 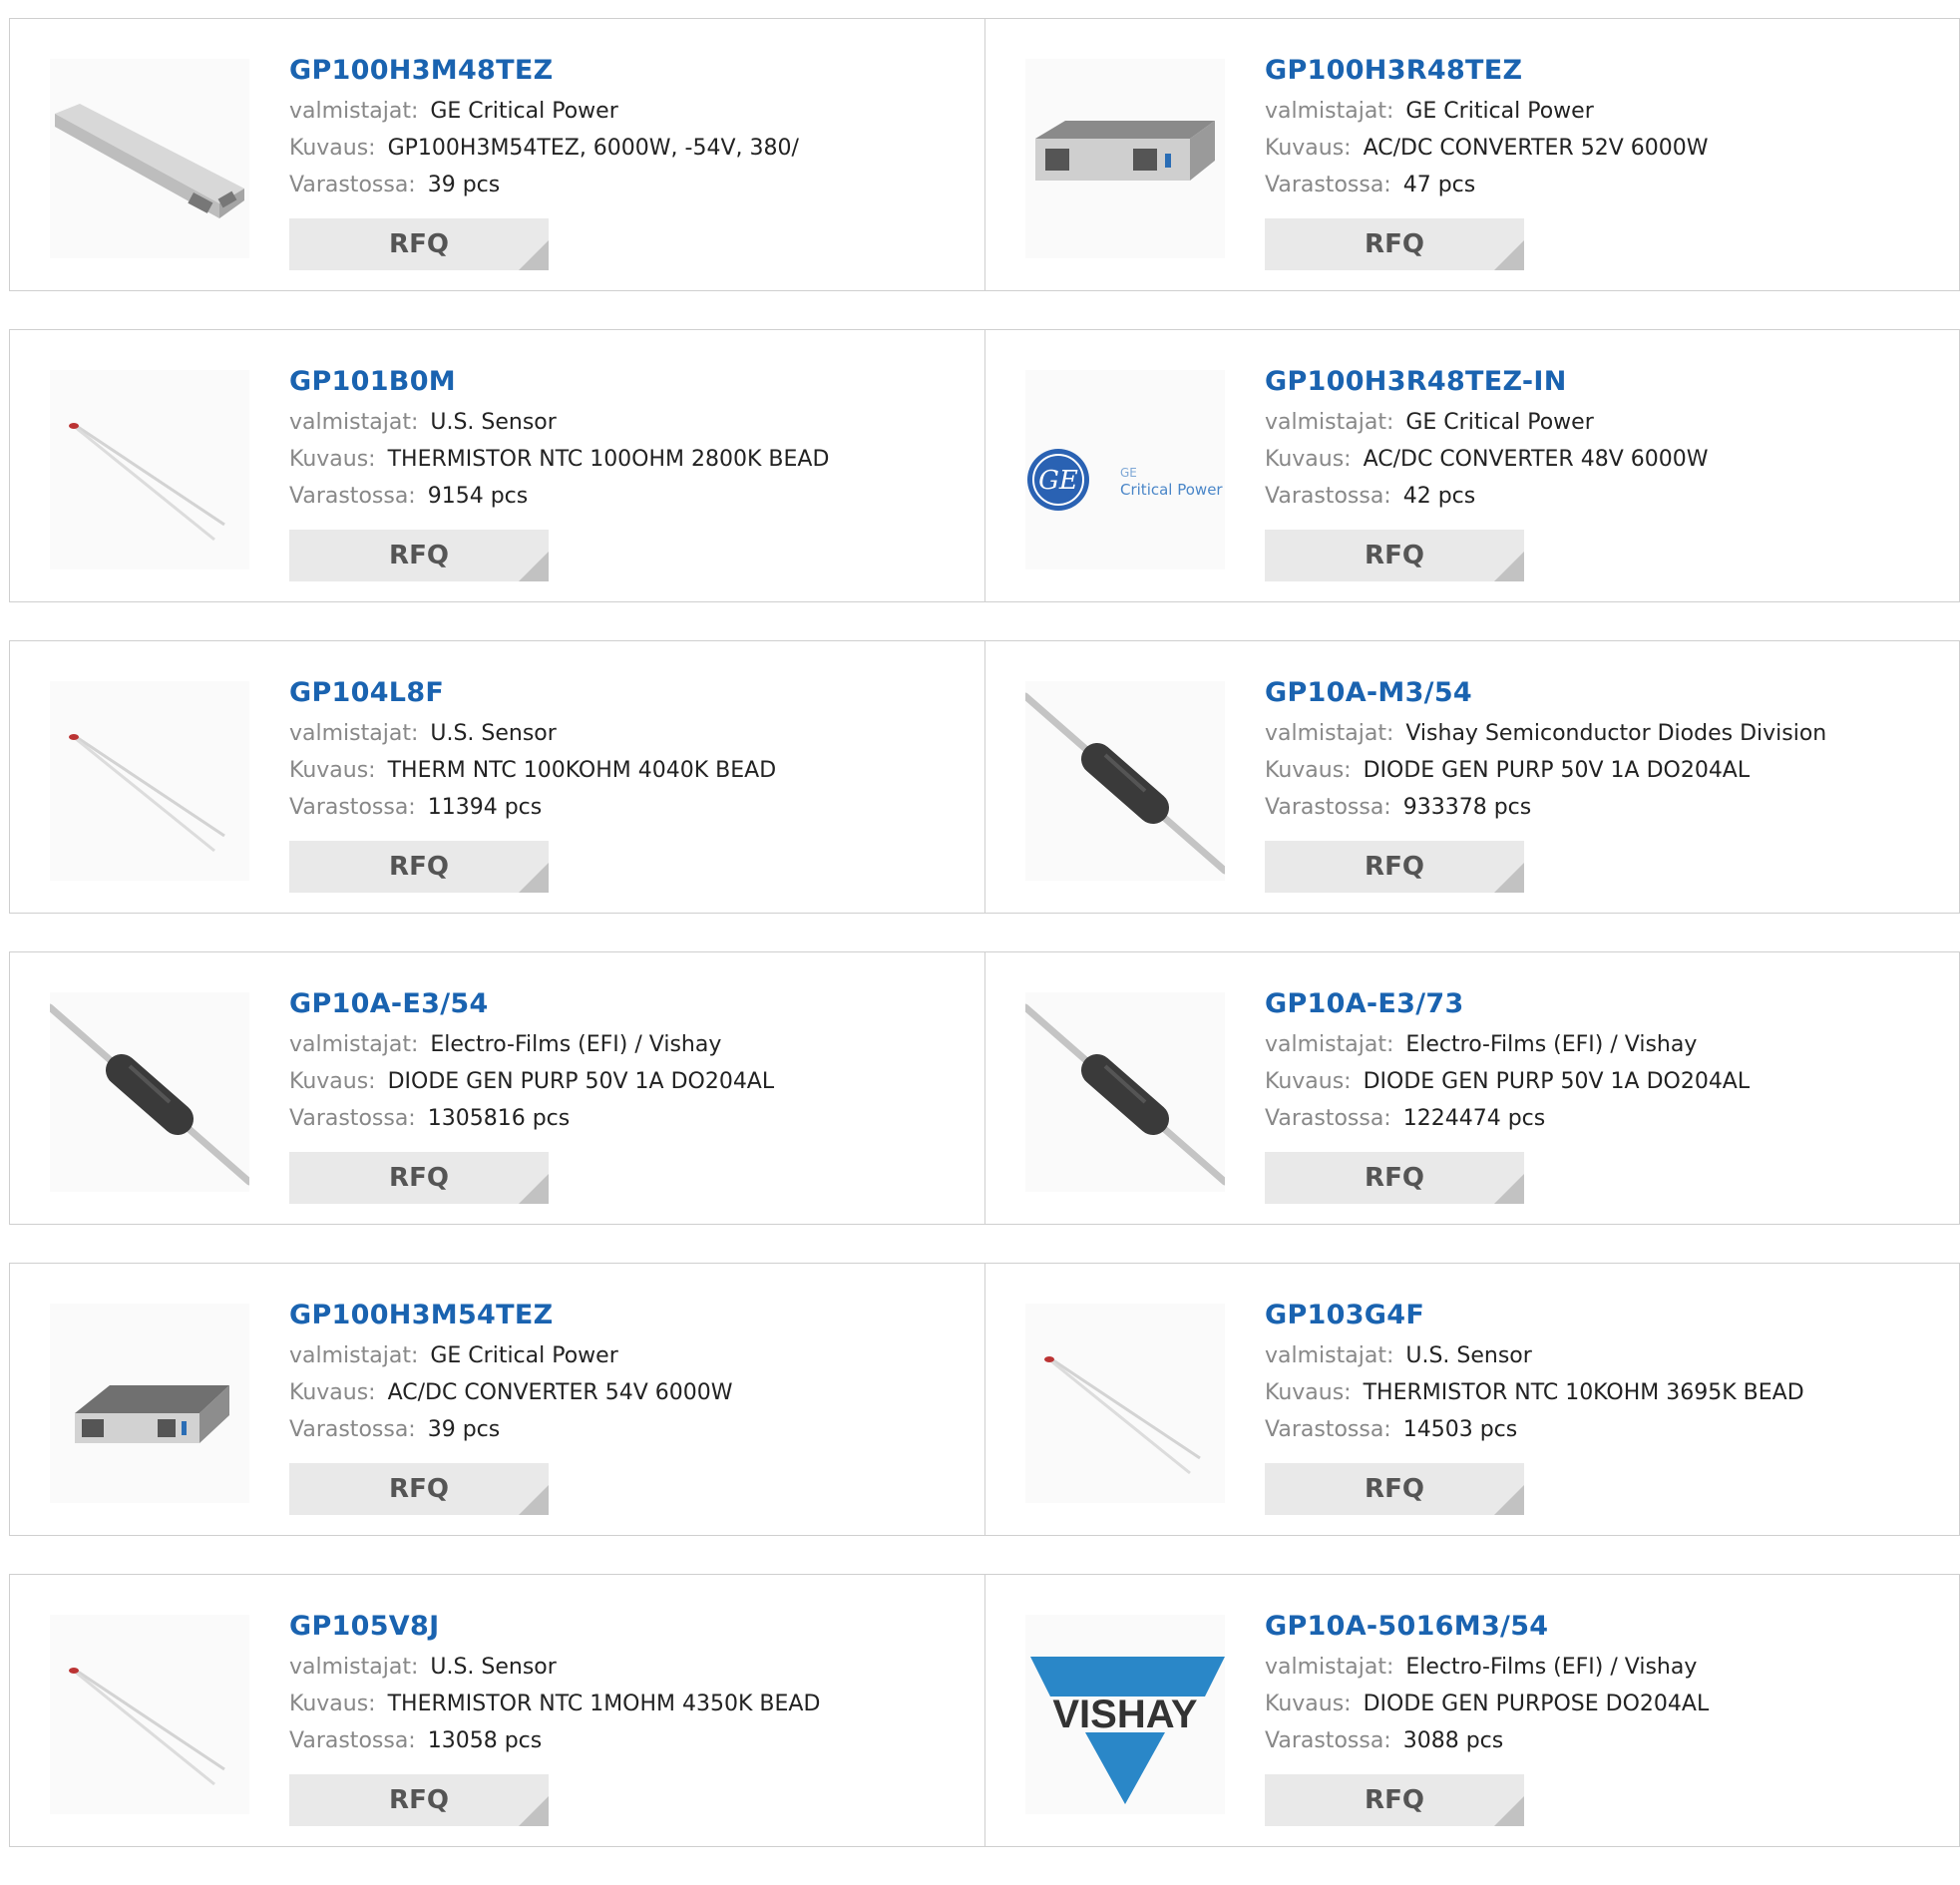 What do you see at coordinates (1552, 1667) in the screenshot?
I see `manufacturer-value: Electro-Films (EFI) / Vishay` at bounding box center [1552, 1667].